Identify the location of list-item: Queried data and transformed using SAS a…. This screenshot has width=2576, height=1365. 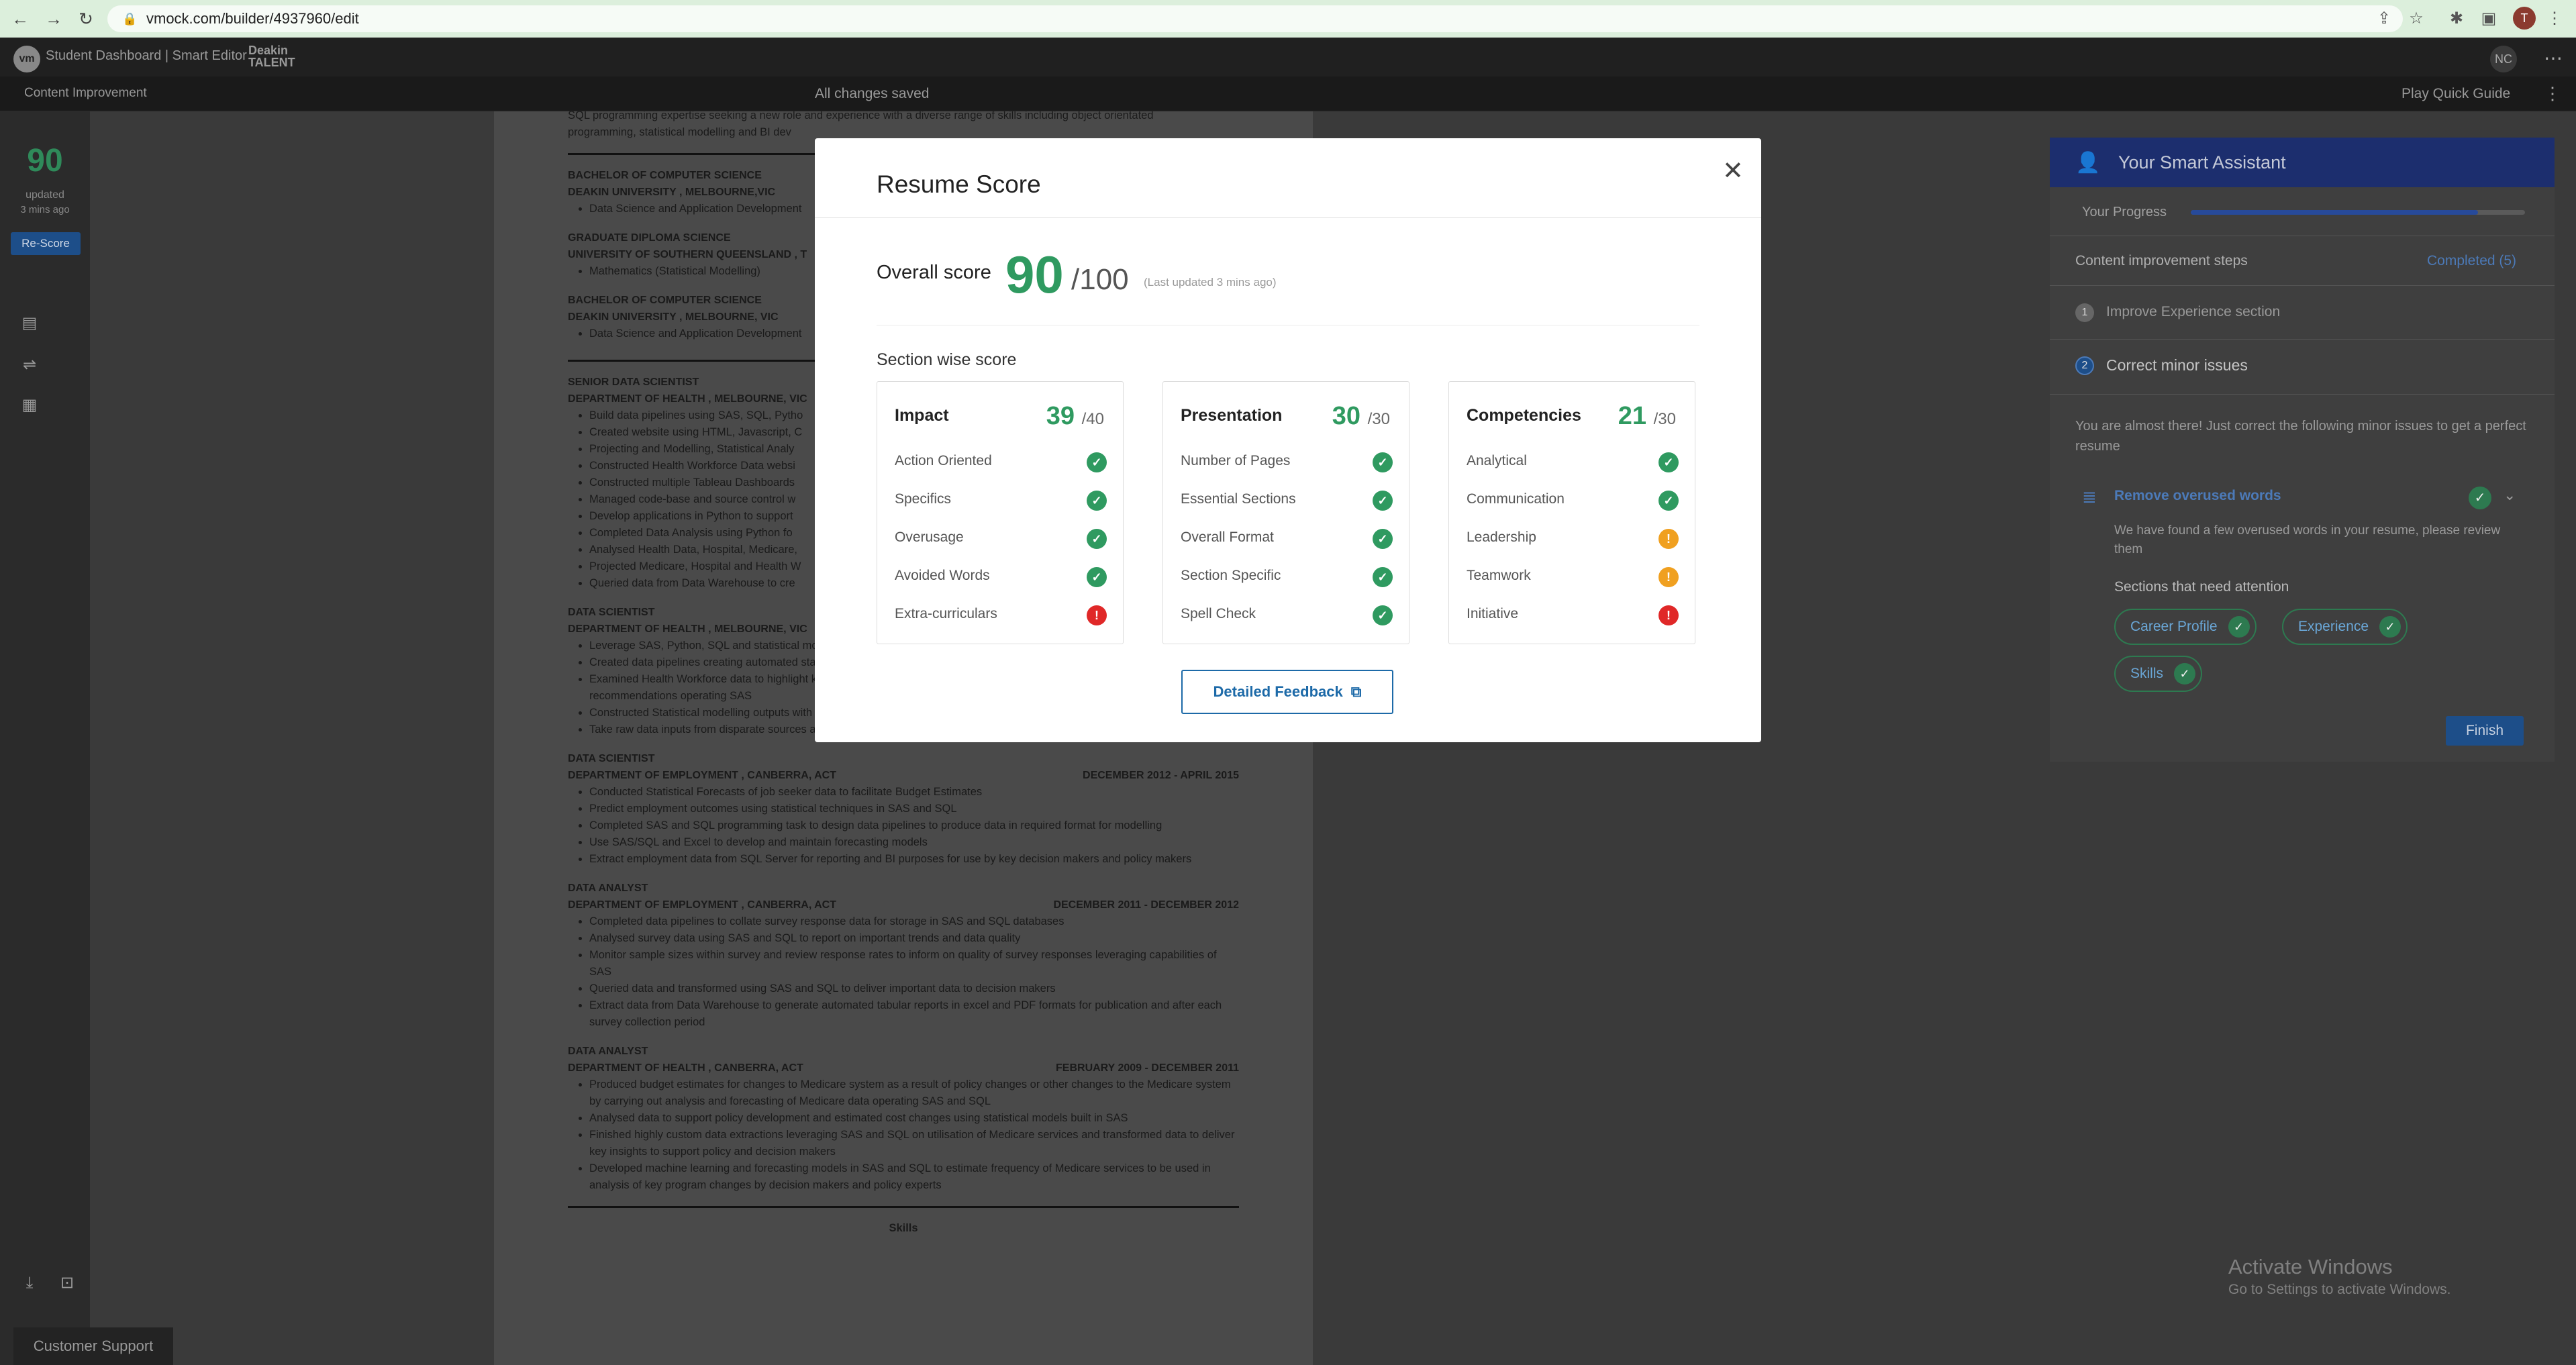
(914, 988).